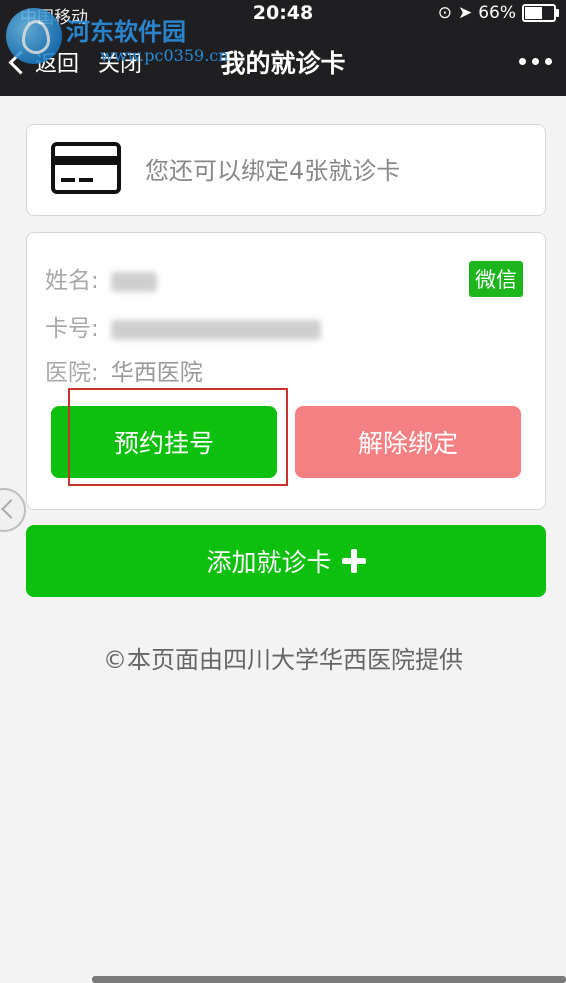  What do you see at coordinates (13, 510) in the screenshot?
I see `back-swipe-arrow-icon` at bounding box center [13, 510].